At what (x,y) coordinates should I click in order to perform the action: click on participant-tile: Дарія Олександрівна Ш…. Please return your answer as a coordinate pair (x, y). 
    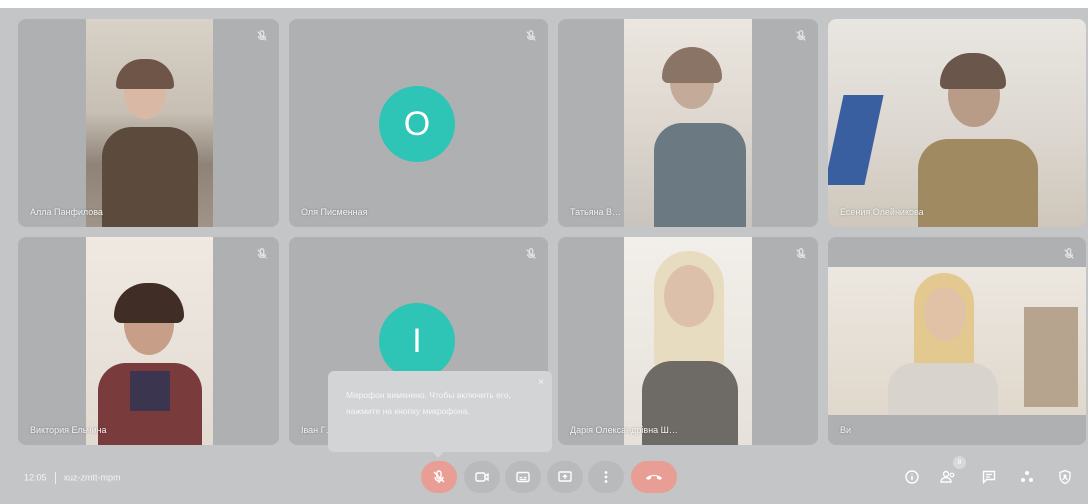
    Looking at the image, I should click on (688, 341).